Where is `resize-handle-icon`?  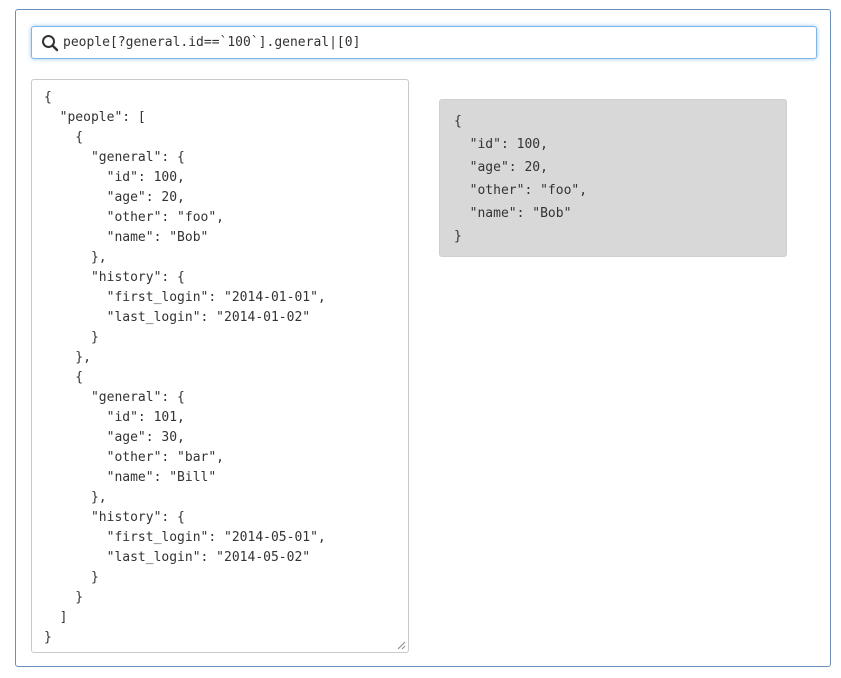 resize-handle-icon is located at coordinates (401, 645).